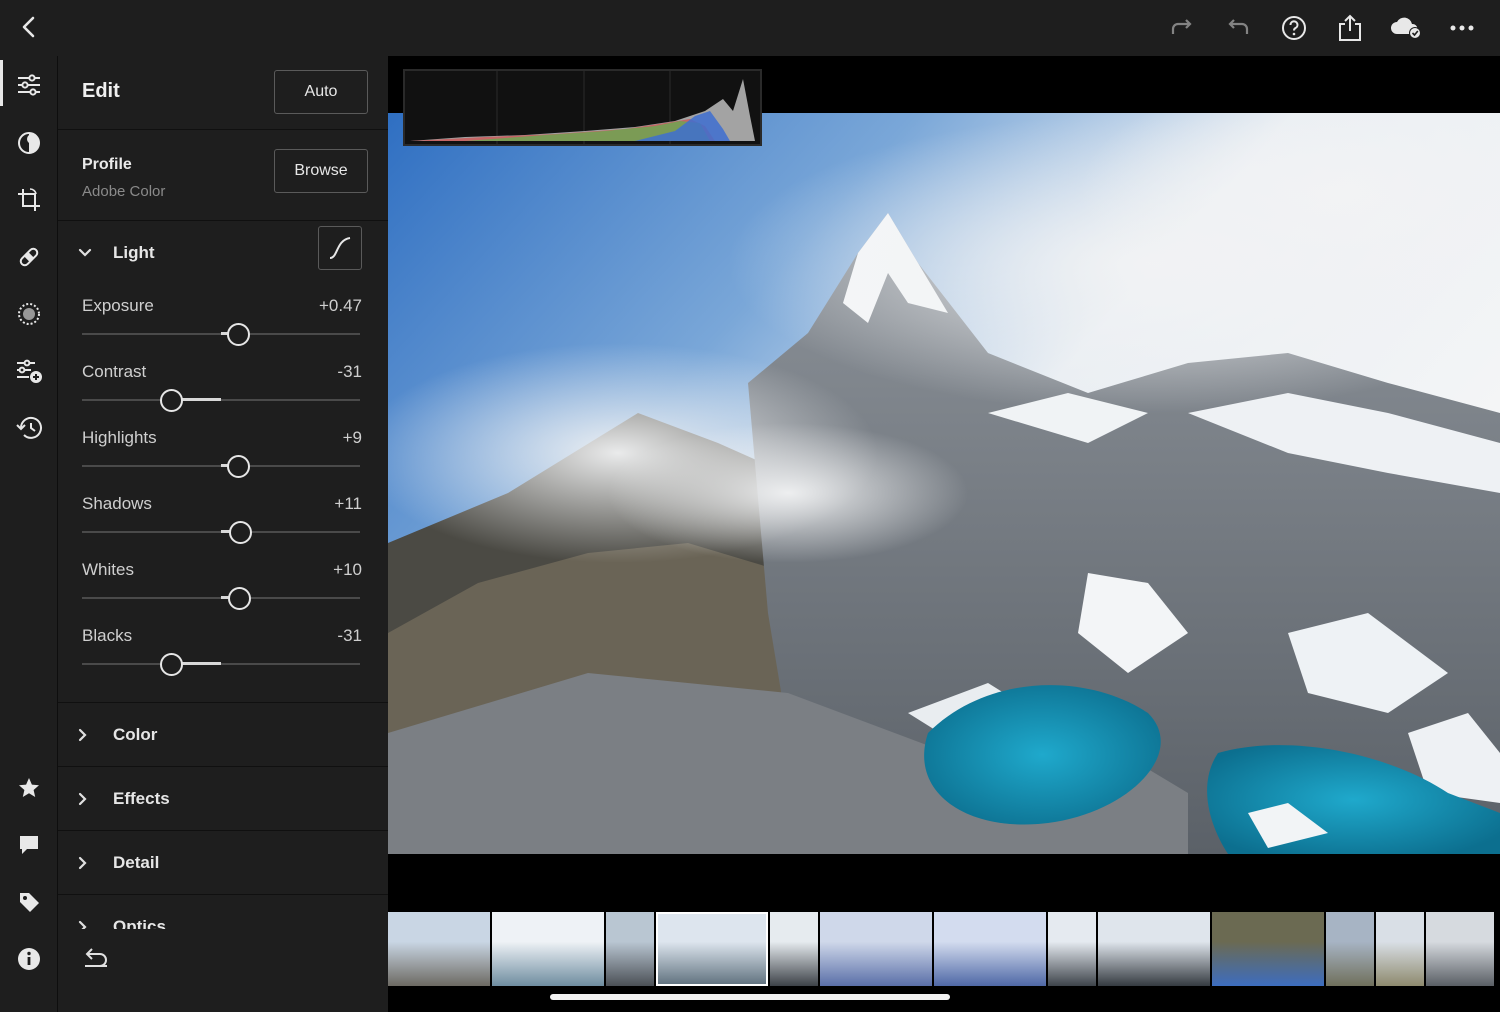  Describe the element at coordinates (136, 862) in the screenshot. I see `section-label: Detail` at that location.